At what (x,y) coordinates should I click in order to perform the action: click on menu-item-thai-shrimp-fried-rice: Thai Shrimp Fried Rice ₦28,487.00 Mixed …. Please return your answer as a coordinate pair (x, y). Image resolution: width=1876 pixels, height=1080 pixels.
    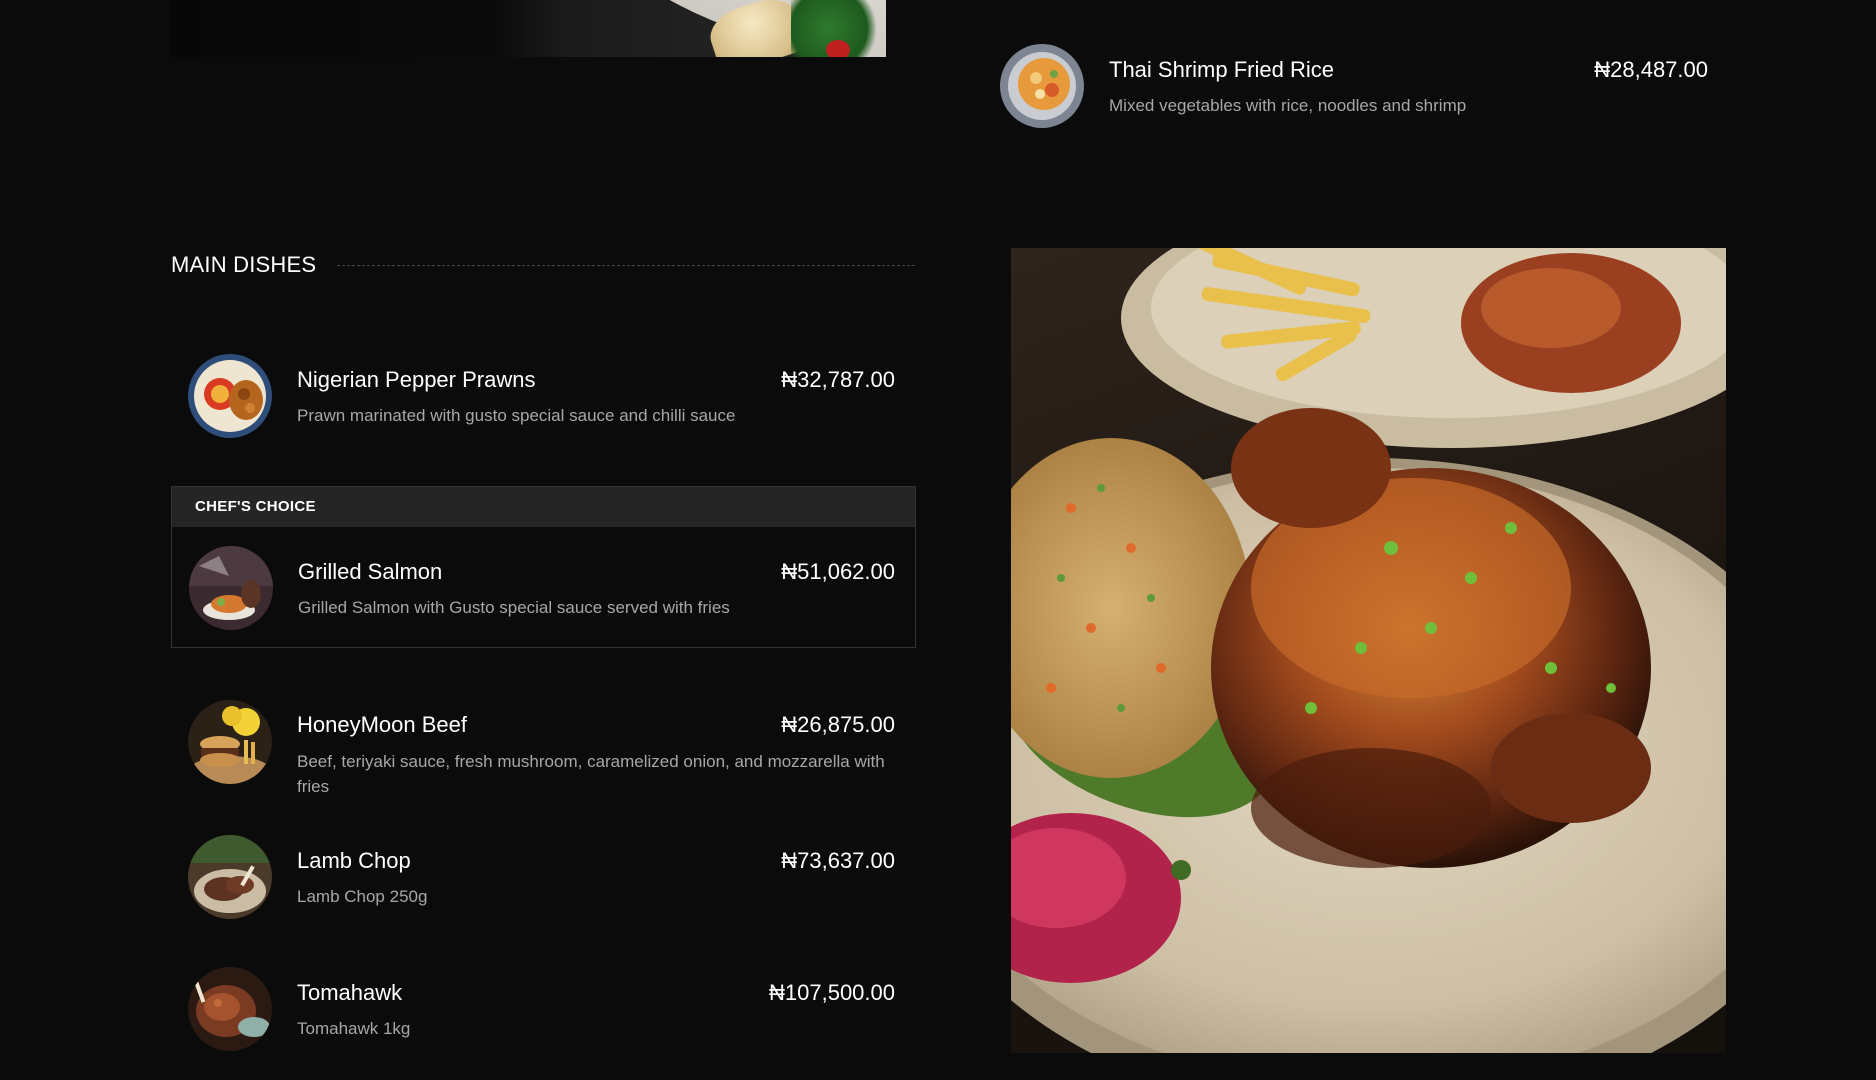
    Looking at the image, I should click on (1360, 89).